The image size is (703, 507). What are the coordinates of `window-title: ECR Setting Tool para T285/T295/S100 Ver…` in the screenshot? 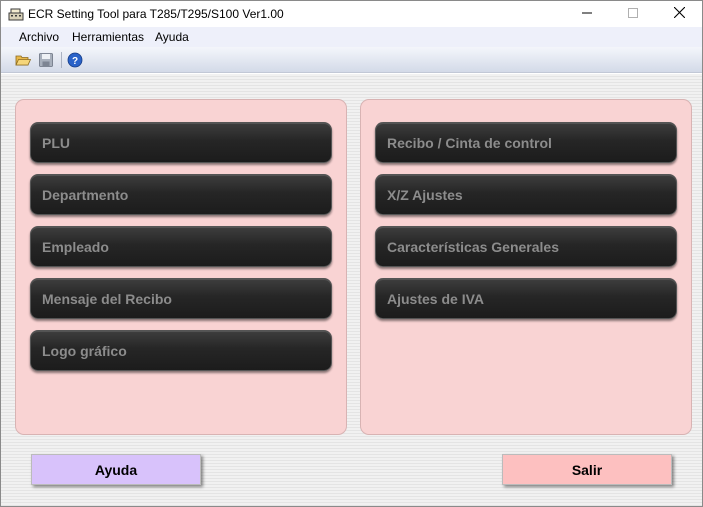 It's located at (156, 14).